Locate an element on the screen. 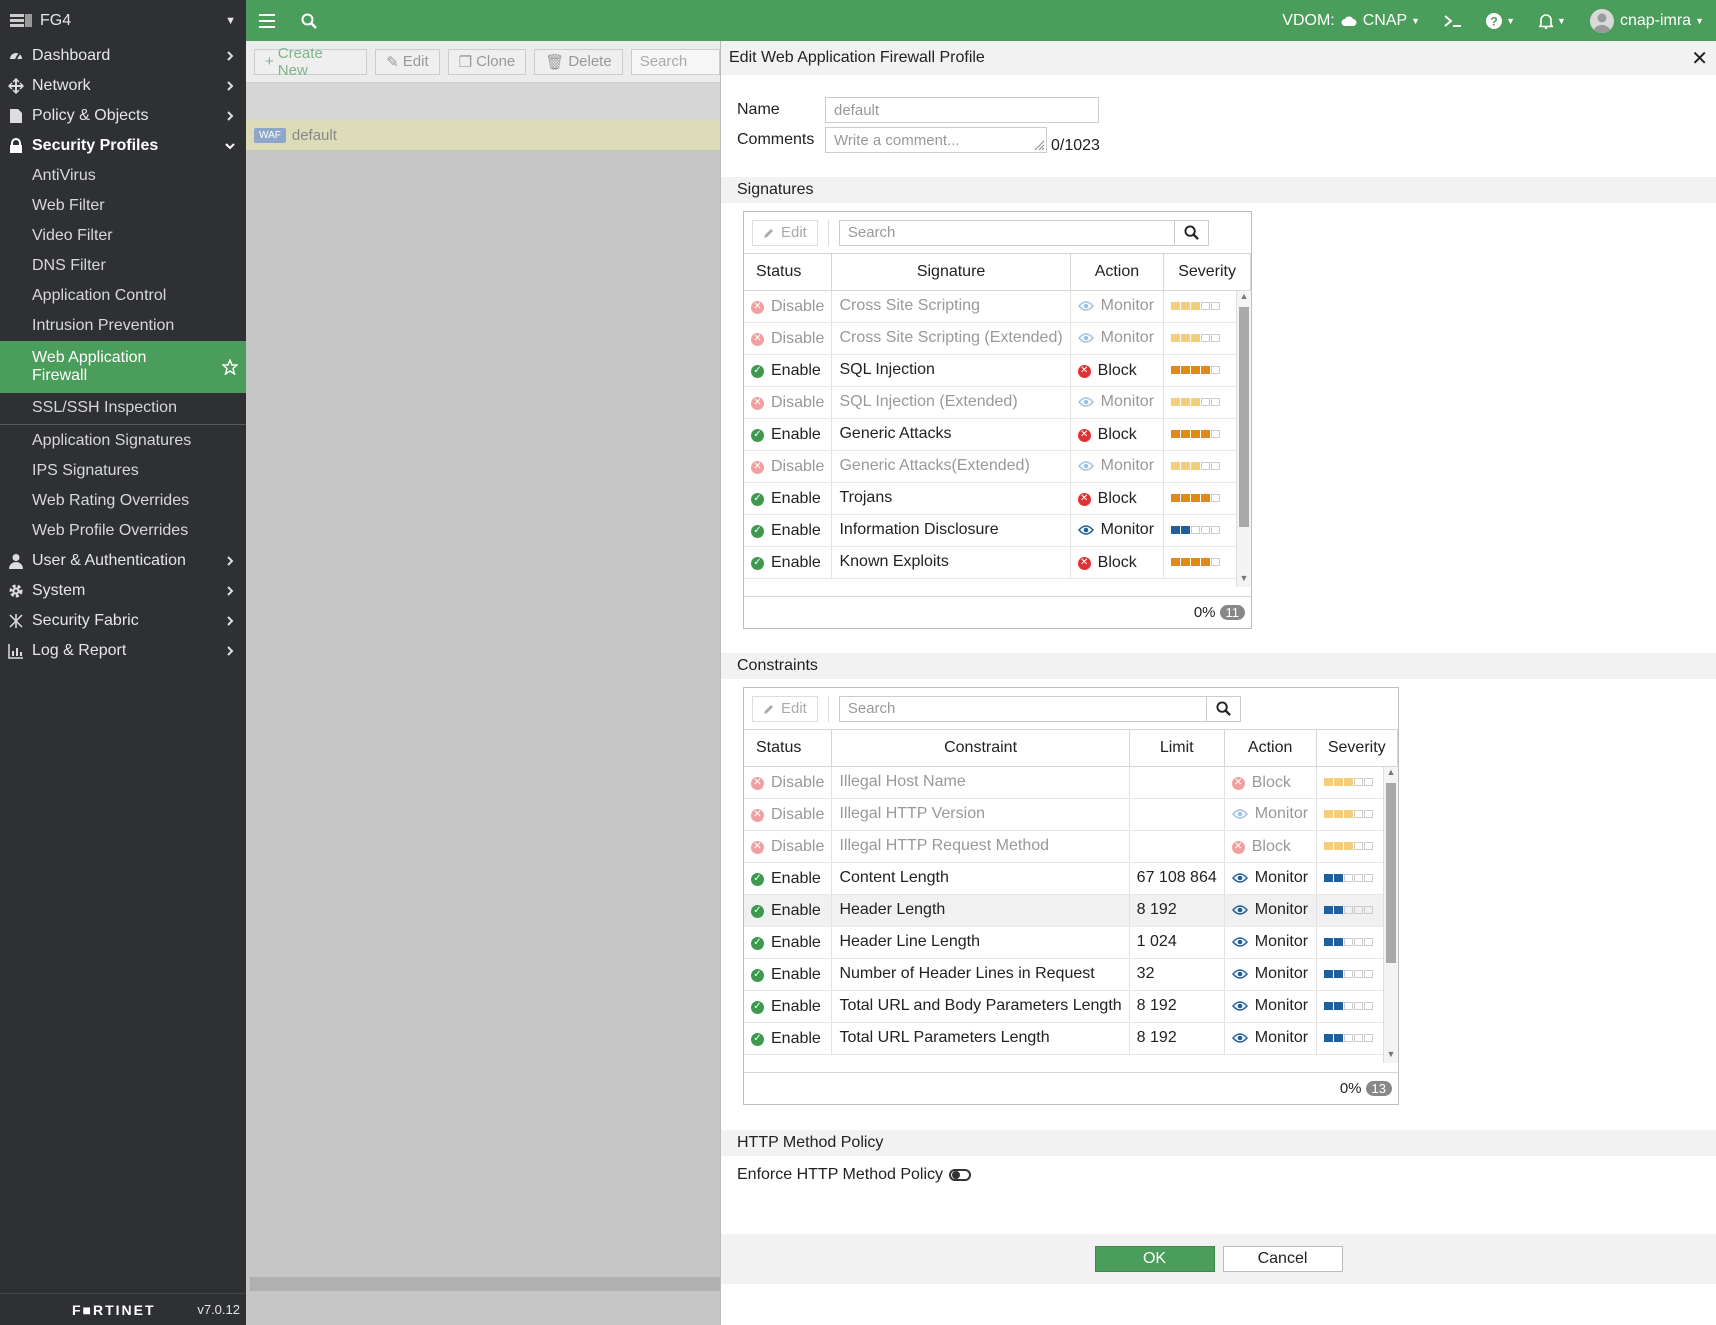 The width and height of the screenshot is (1716, 1325). cli-console-button is located at coordinates (1453, 20).